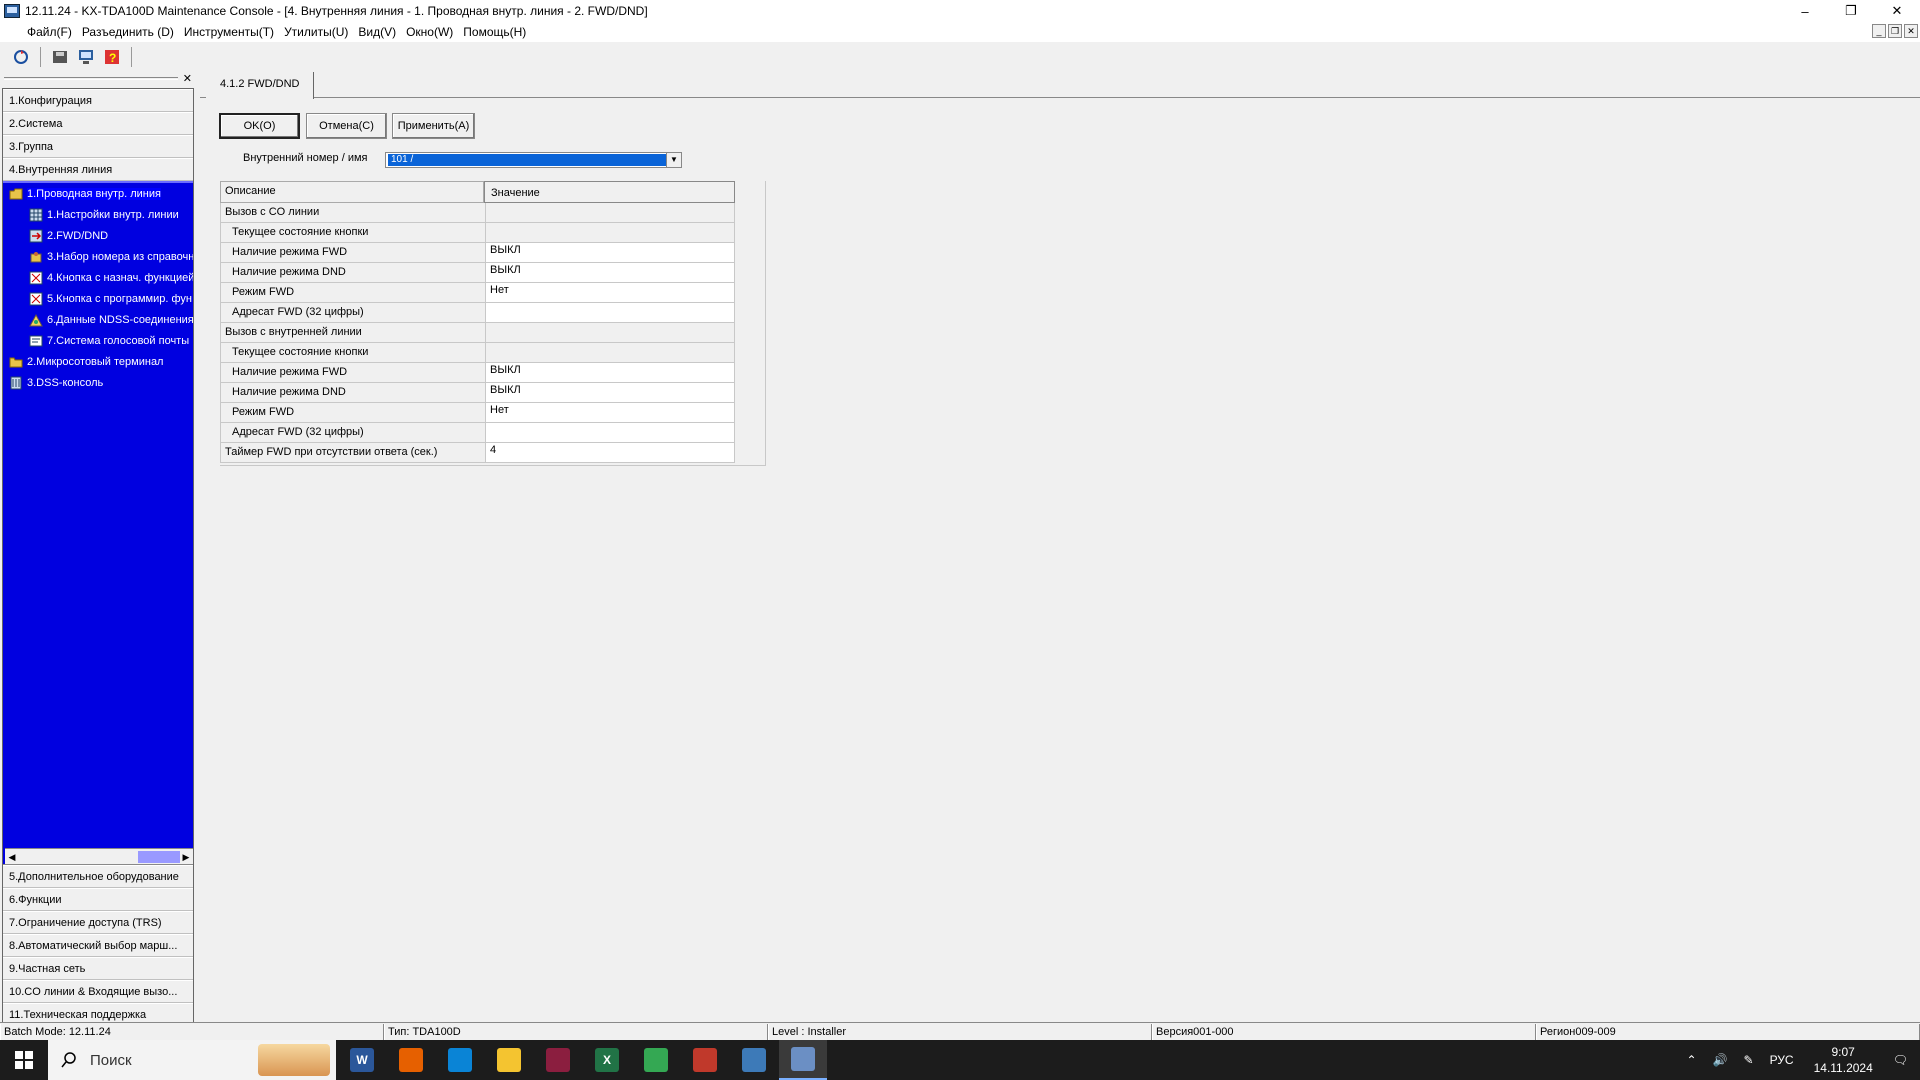  Describe the element at coordinates (186, 857) in the screenshot. I see `scroll-right-icon: ▶` at that location.